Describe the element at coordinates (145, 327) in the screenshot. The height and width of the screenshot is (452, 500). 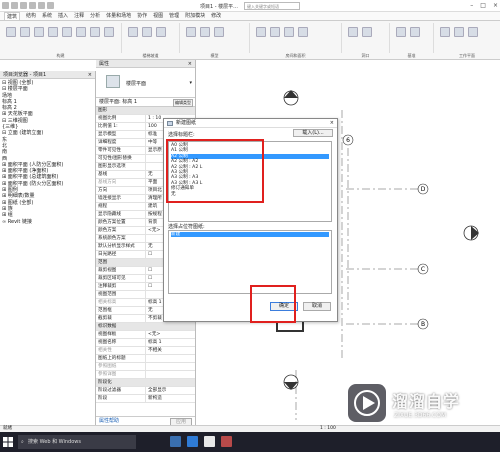
I see `property-section-header: 标识数据` at that location.